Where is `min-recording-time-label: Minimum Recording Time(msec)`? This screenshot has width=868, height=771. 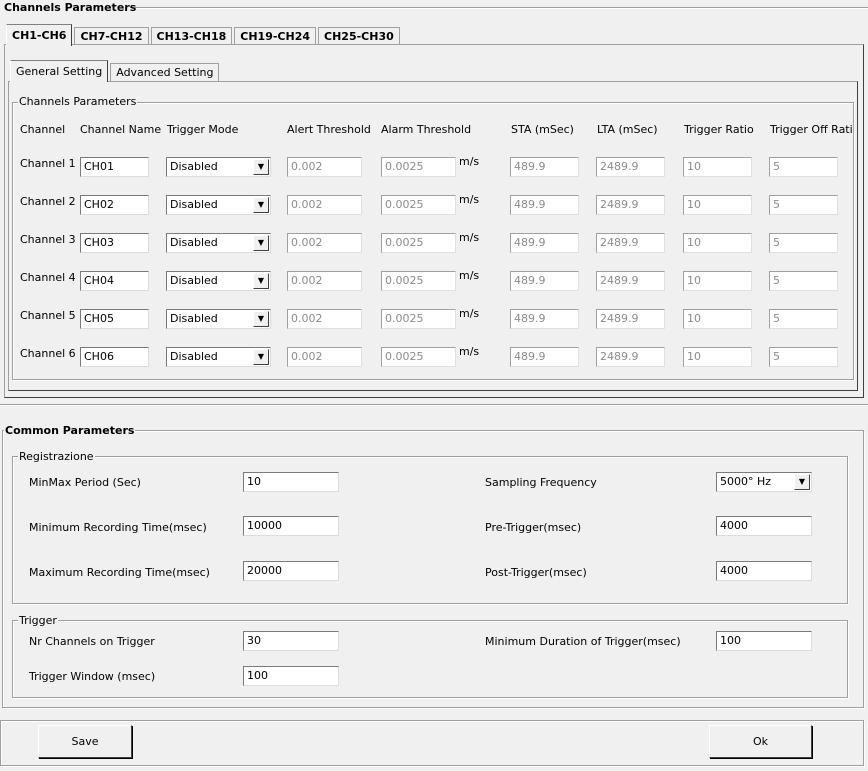
min-recording-time-label: Minimum Recording Time(msec) is located at coordinates (118, 527).